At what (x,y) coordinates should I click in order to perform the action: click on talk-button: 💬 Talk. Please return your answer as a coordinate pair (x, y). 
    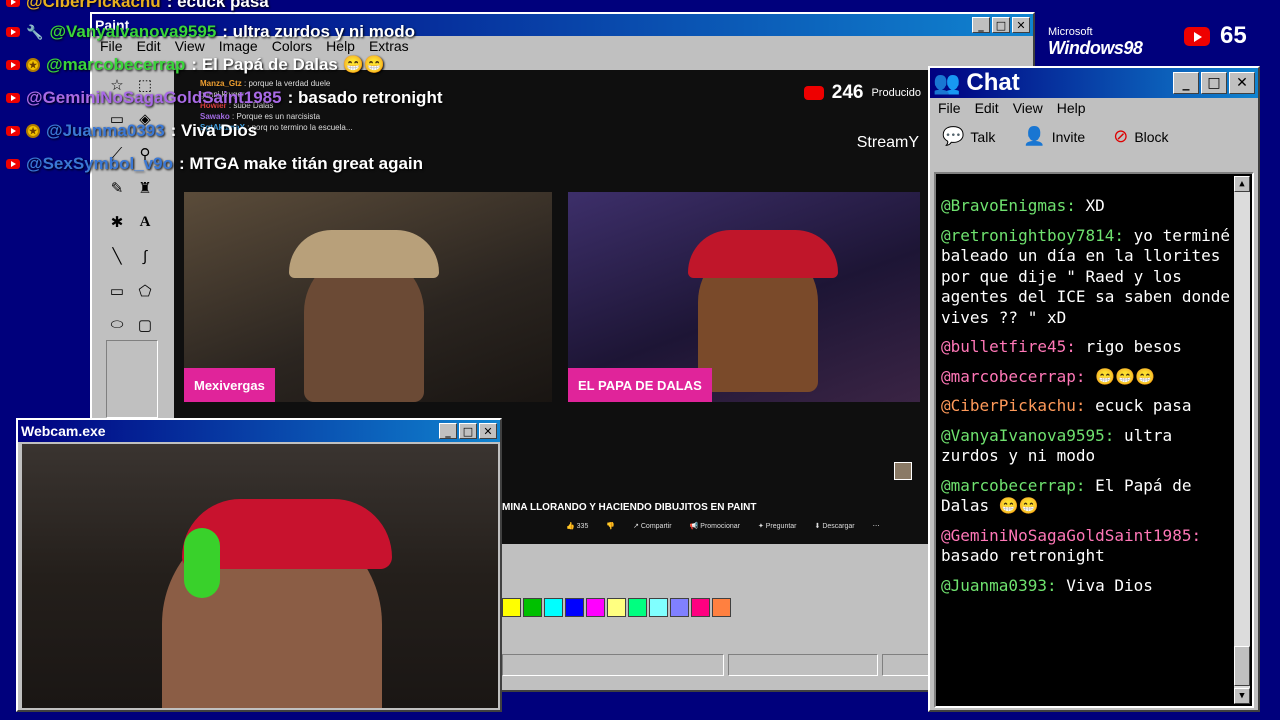
    Looking at the image, I should click on (968, 136).